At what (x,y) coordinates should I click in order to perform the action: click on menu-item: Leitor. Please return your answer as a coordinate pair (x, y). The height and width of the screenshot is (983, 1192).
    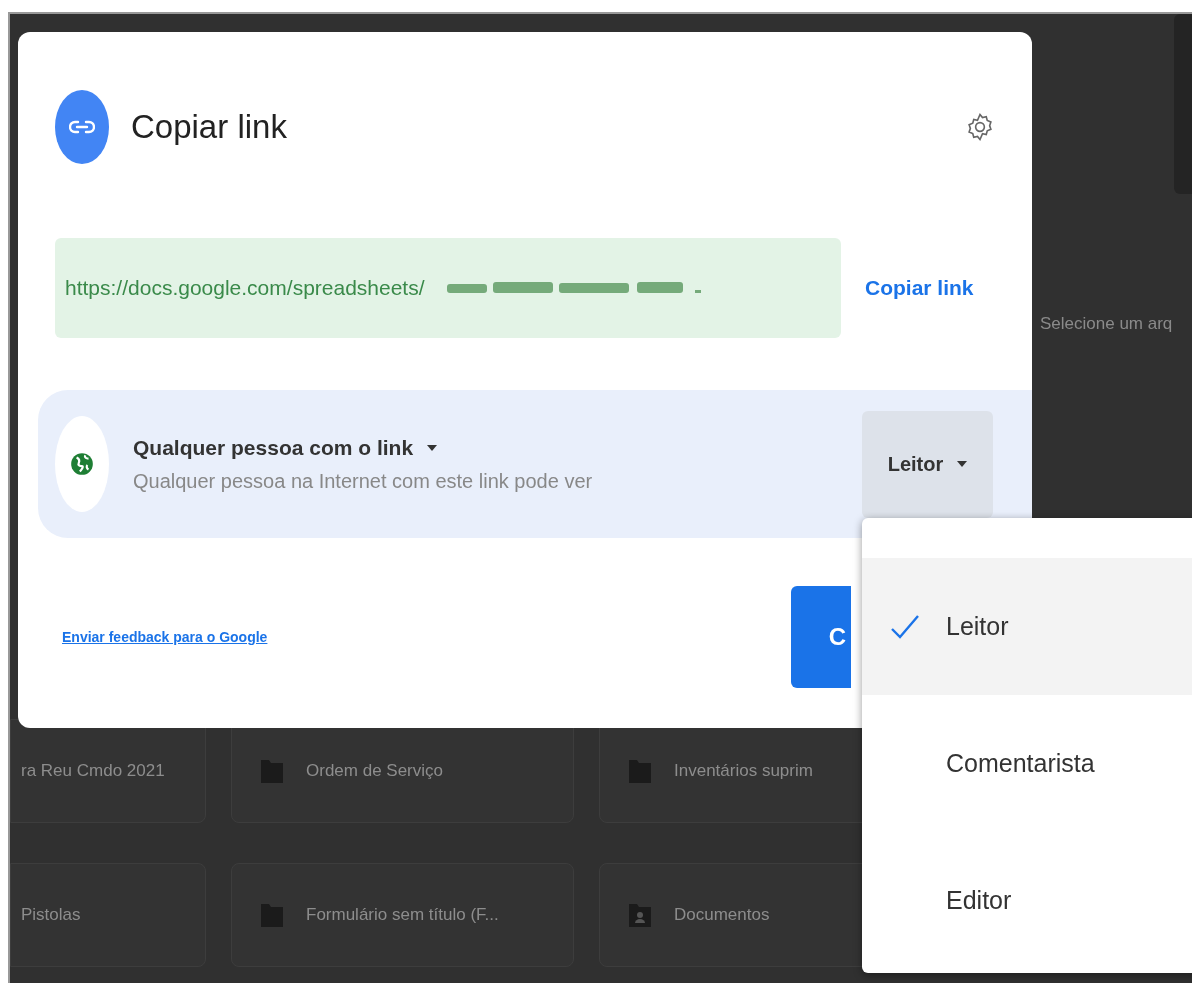
    Looking at the image, I should click on (1027, 626).